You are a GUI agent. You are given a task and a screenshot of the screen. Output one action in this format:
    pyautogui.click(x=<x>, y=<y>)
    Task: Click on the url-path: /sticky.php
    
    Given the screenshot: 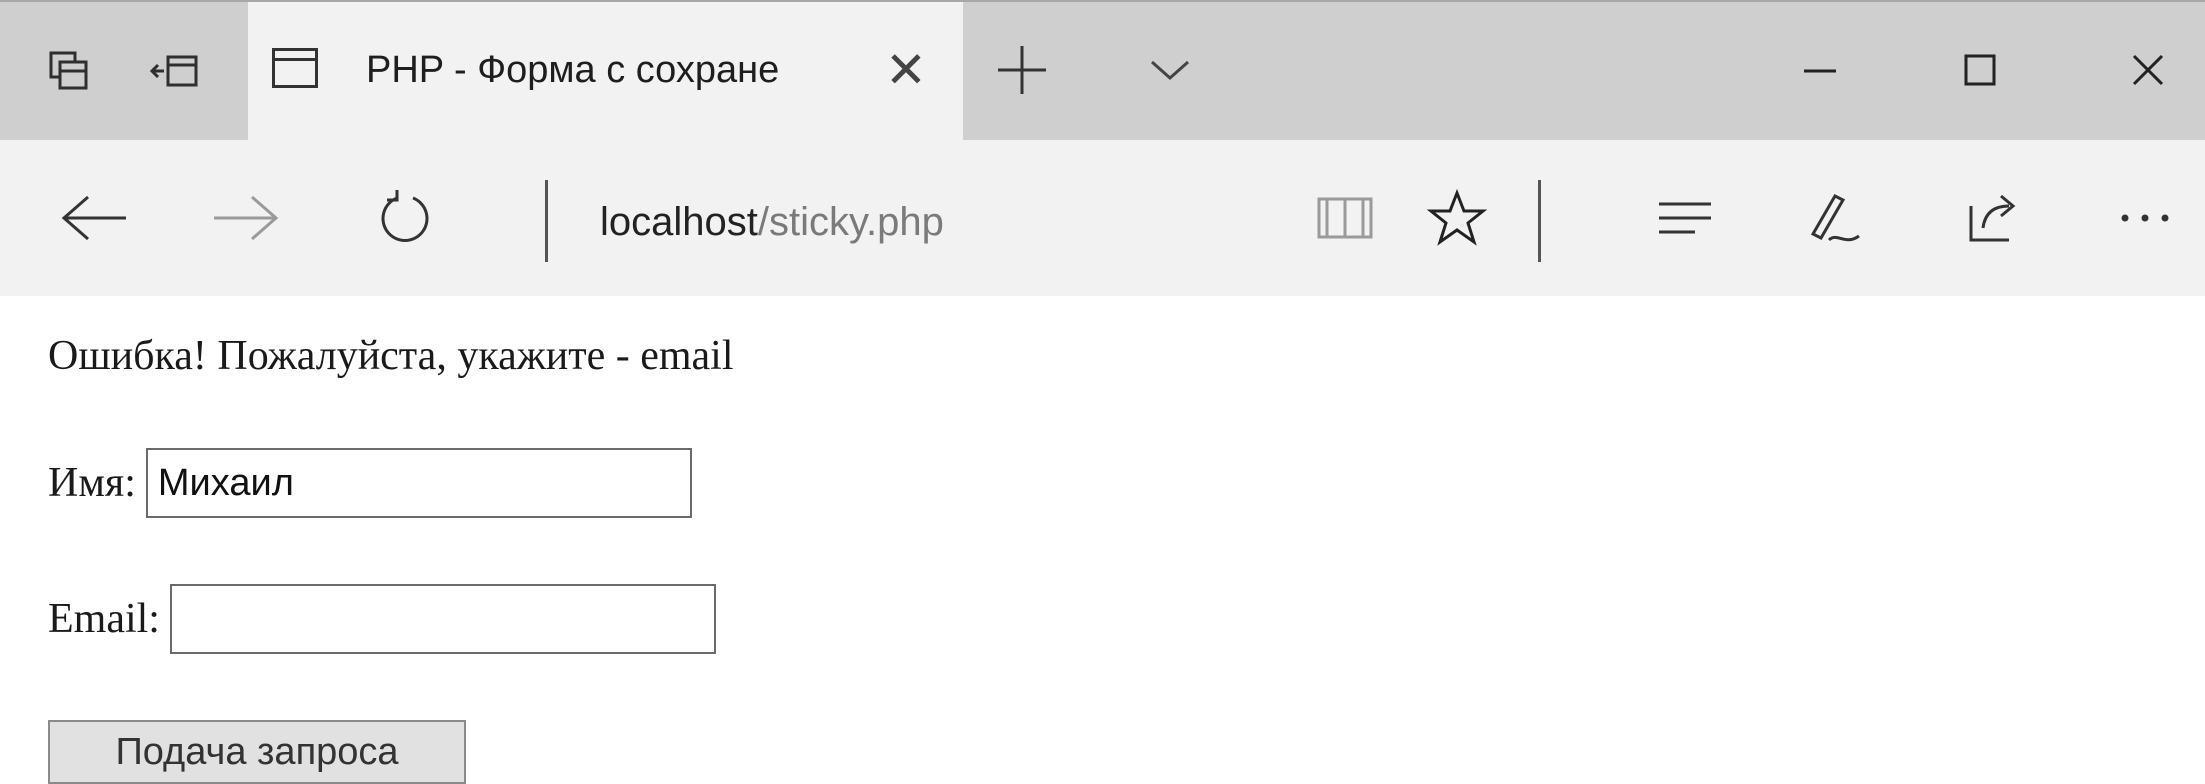 What is the action you would take?
    pyautogui.click(x=850, y=222)
    